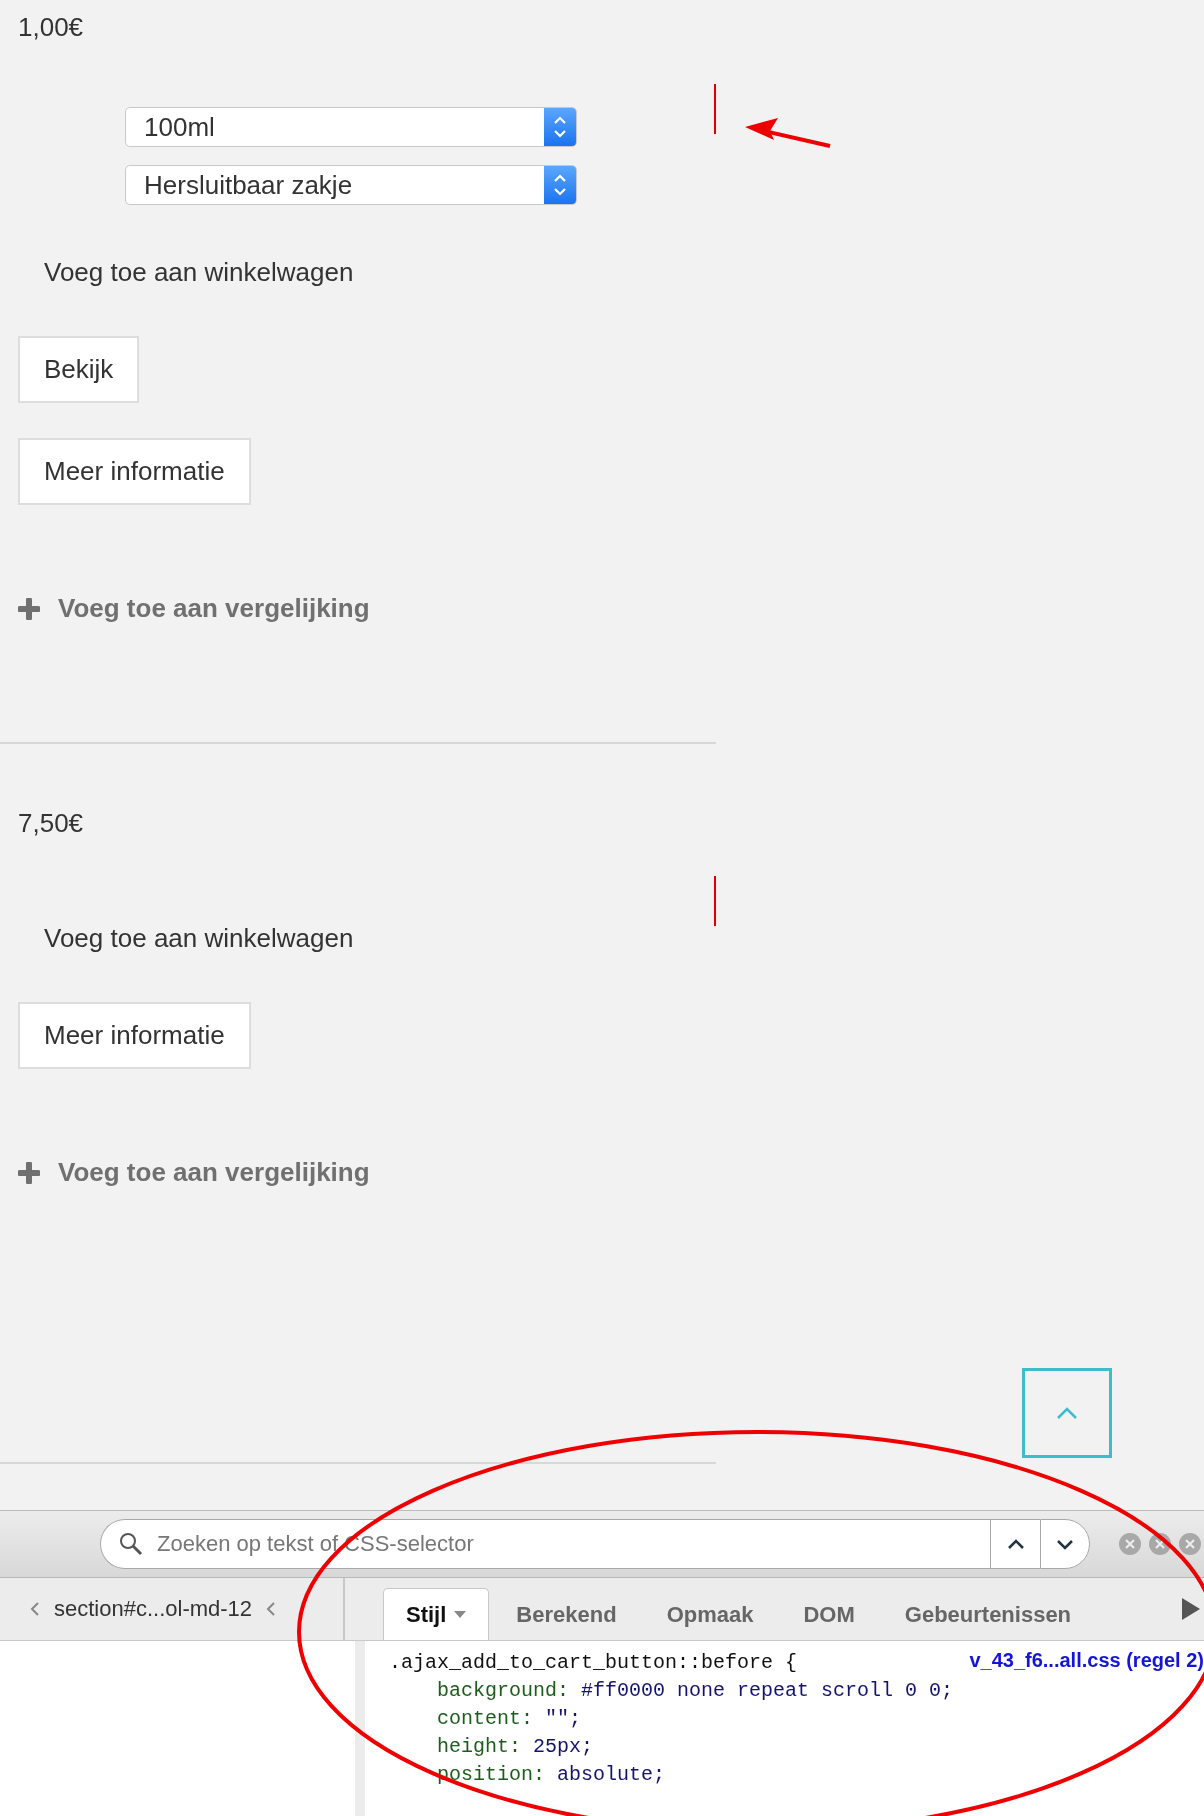  Describe the element at coordinates (79, 369) in the screenshot. I see `product-button: Bekijk` at that location.